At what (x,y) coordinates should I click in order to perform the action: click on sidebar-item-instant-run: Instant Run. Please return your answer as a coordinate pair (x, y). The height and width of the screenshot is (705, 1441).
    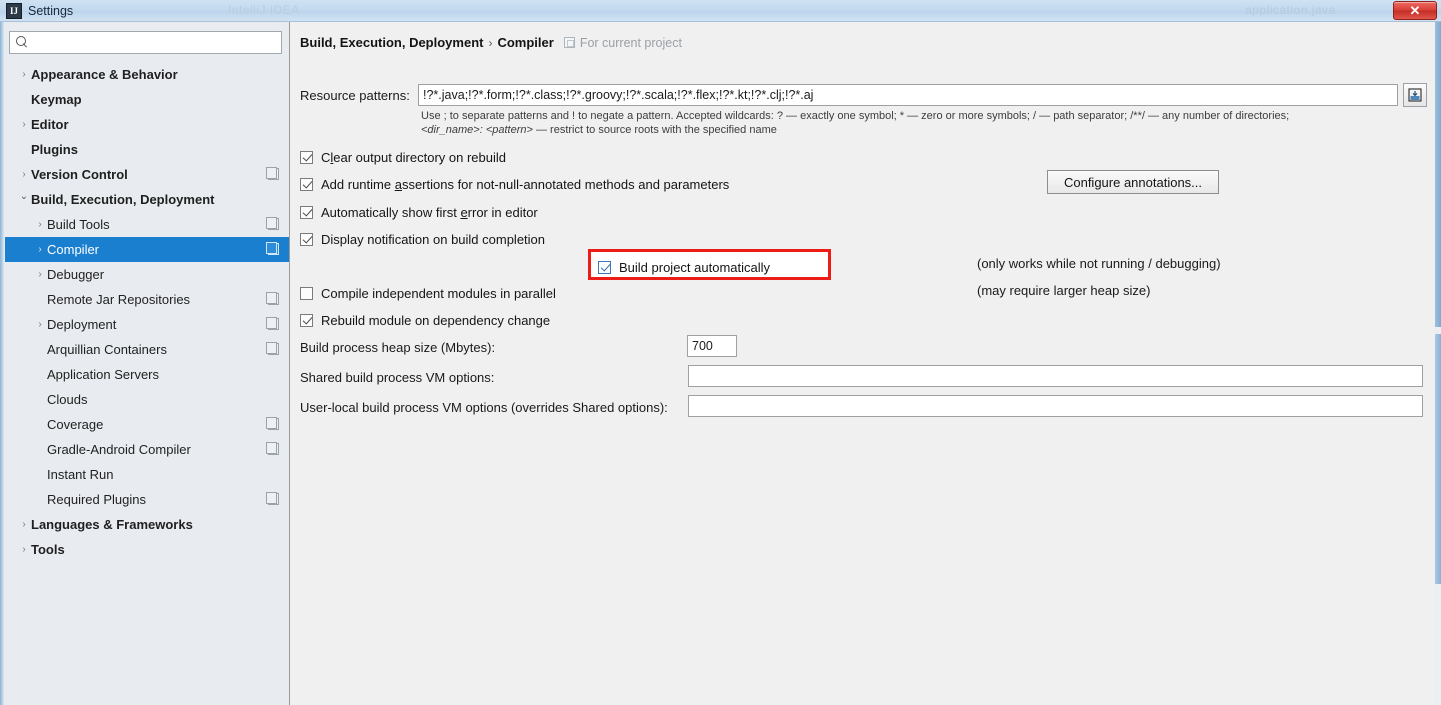
    Looking at the image, I should click on (147, 474).